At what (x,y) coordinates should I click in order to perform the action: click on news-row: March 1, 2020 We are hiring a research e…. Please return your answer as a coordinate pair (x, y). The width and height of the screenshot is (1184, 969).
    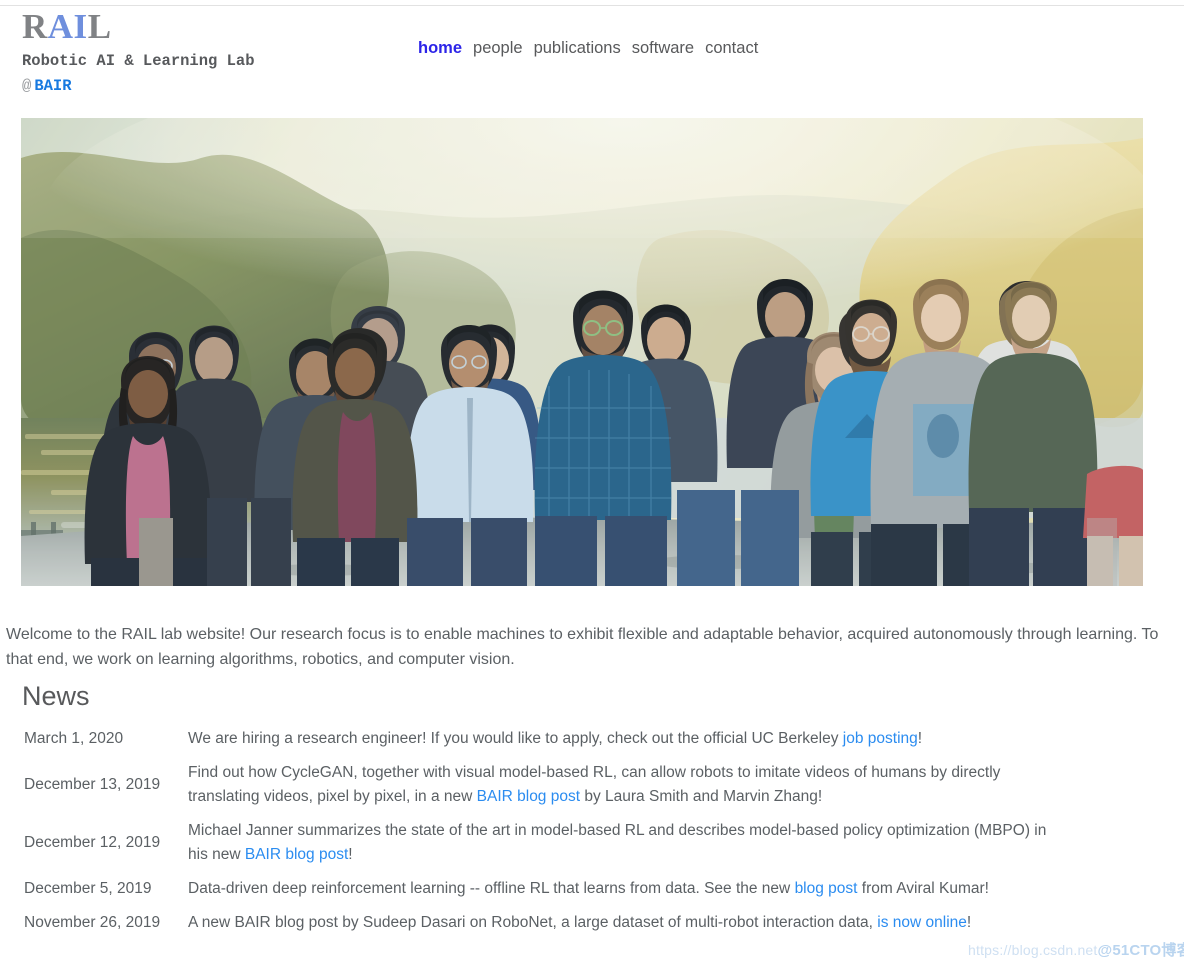
    Looking at the image, I should click on (540, 739).